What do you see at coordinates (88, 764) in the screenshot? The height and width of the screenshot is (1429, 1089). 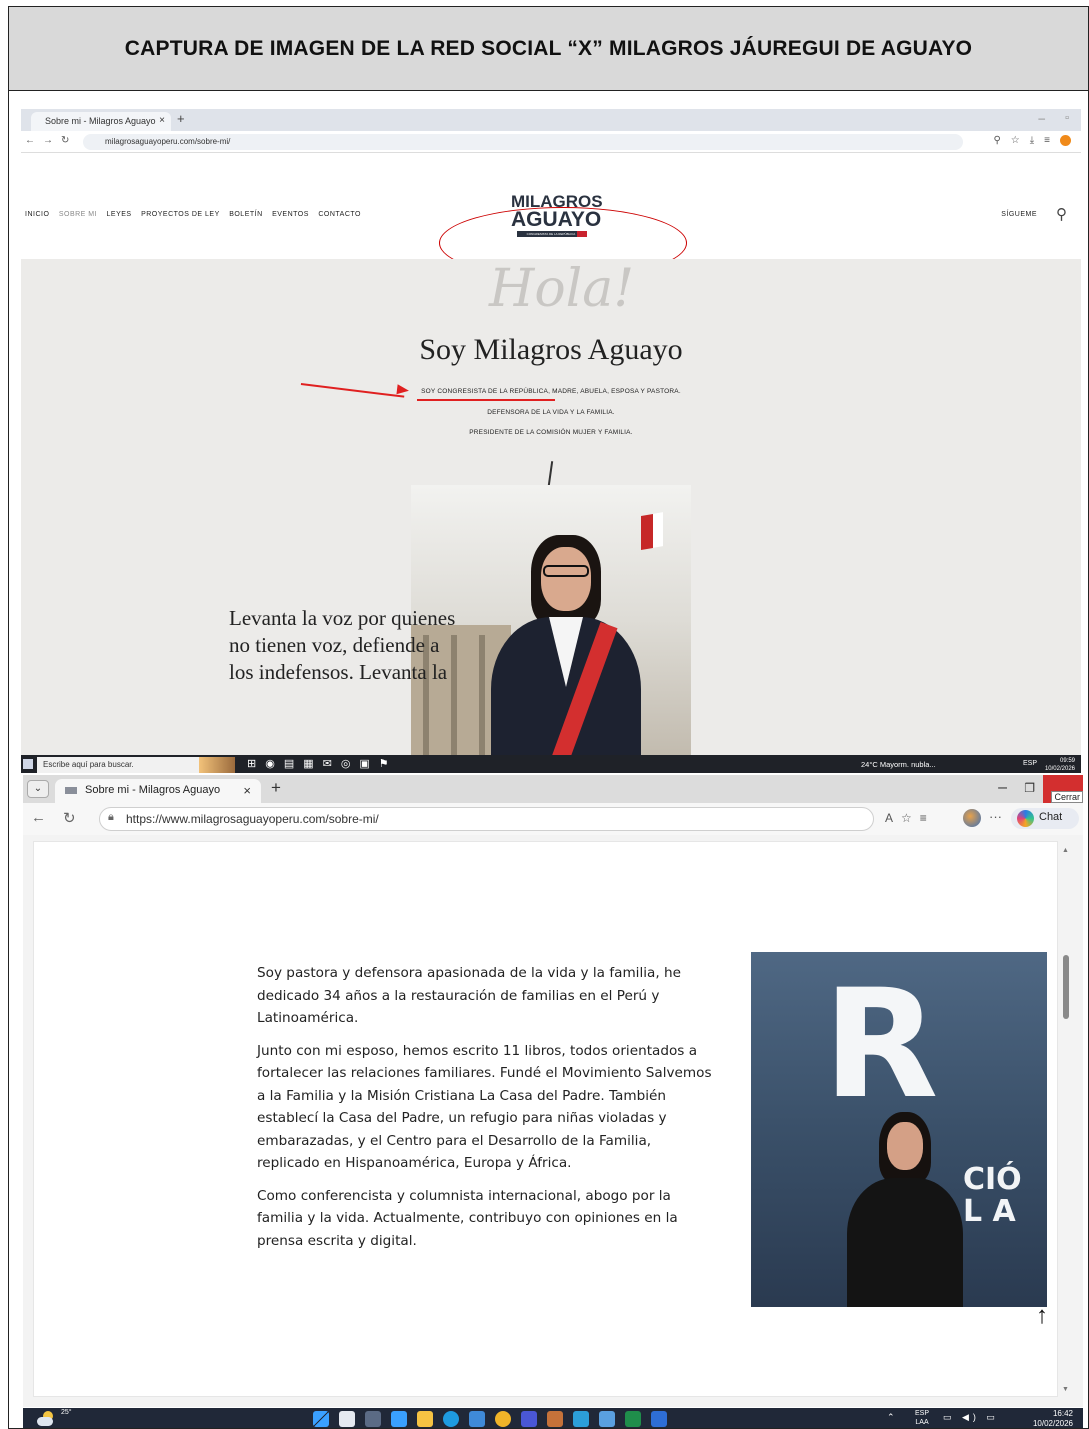 I see `search-placeholder: Escribe aquí para buscar.` at bounding box center [88, 764].